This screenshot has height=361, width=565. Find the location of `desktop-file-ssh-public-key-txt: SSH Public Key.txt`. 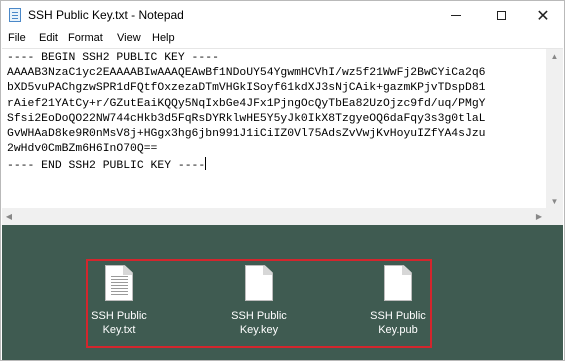

desktop-file-ssh-public-key-txt: SSH Public Key.txt is located at coordinates (119, 301).